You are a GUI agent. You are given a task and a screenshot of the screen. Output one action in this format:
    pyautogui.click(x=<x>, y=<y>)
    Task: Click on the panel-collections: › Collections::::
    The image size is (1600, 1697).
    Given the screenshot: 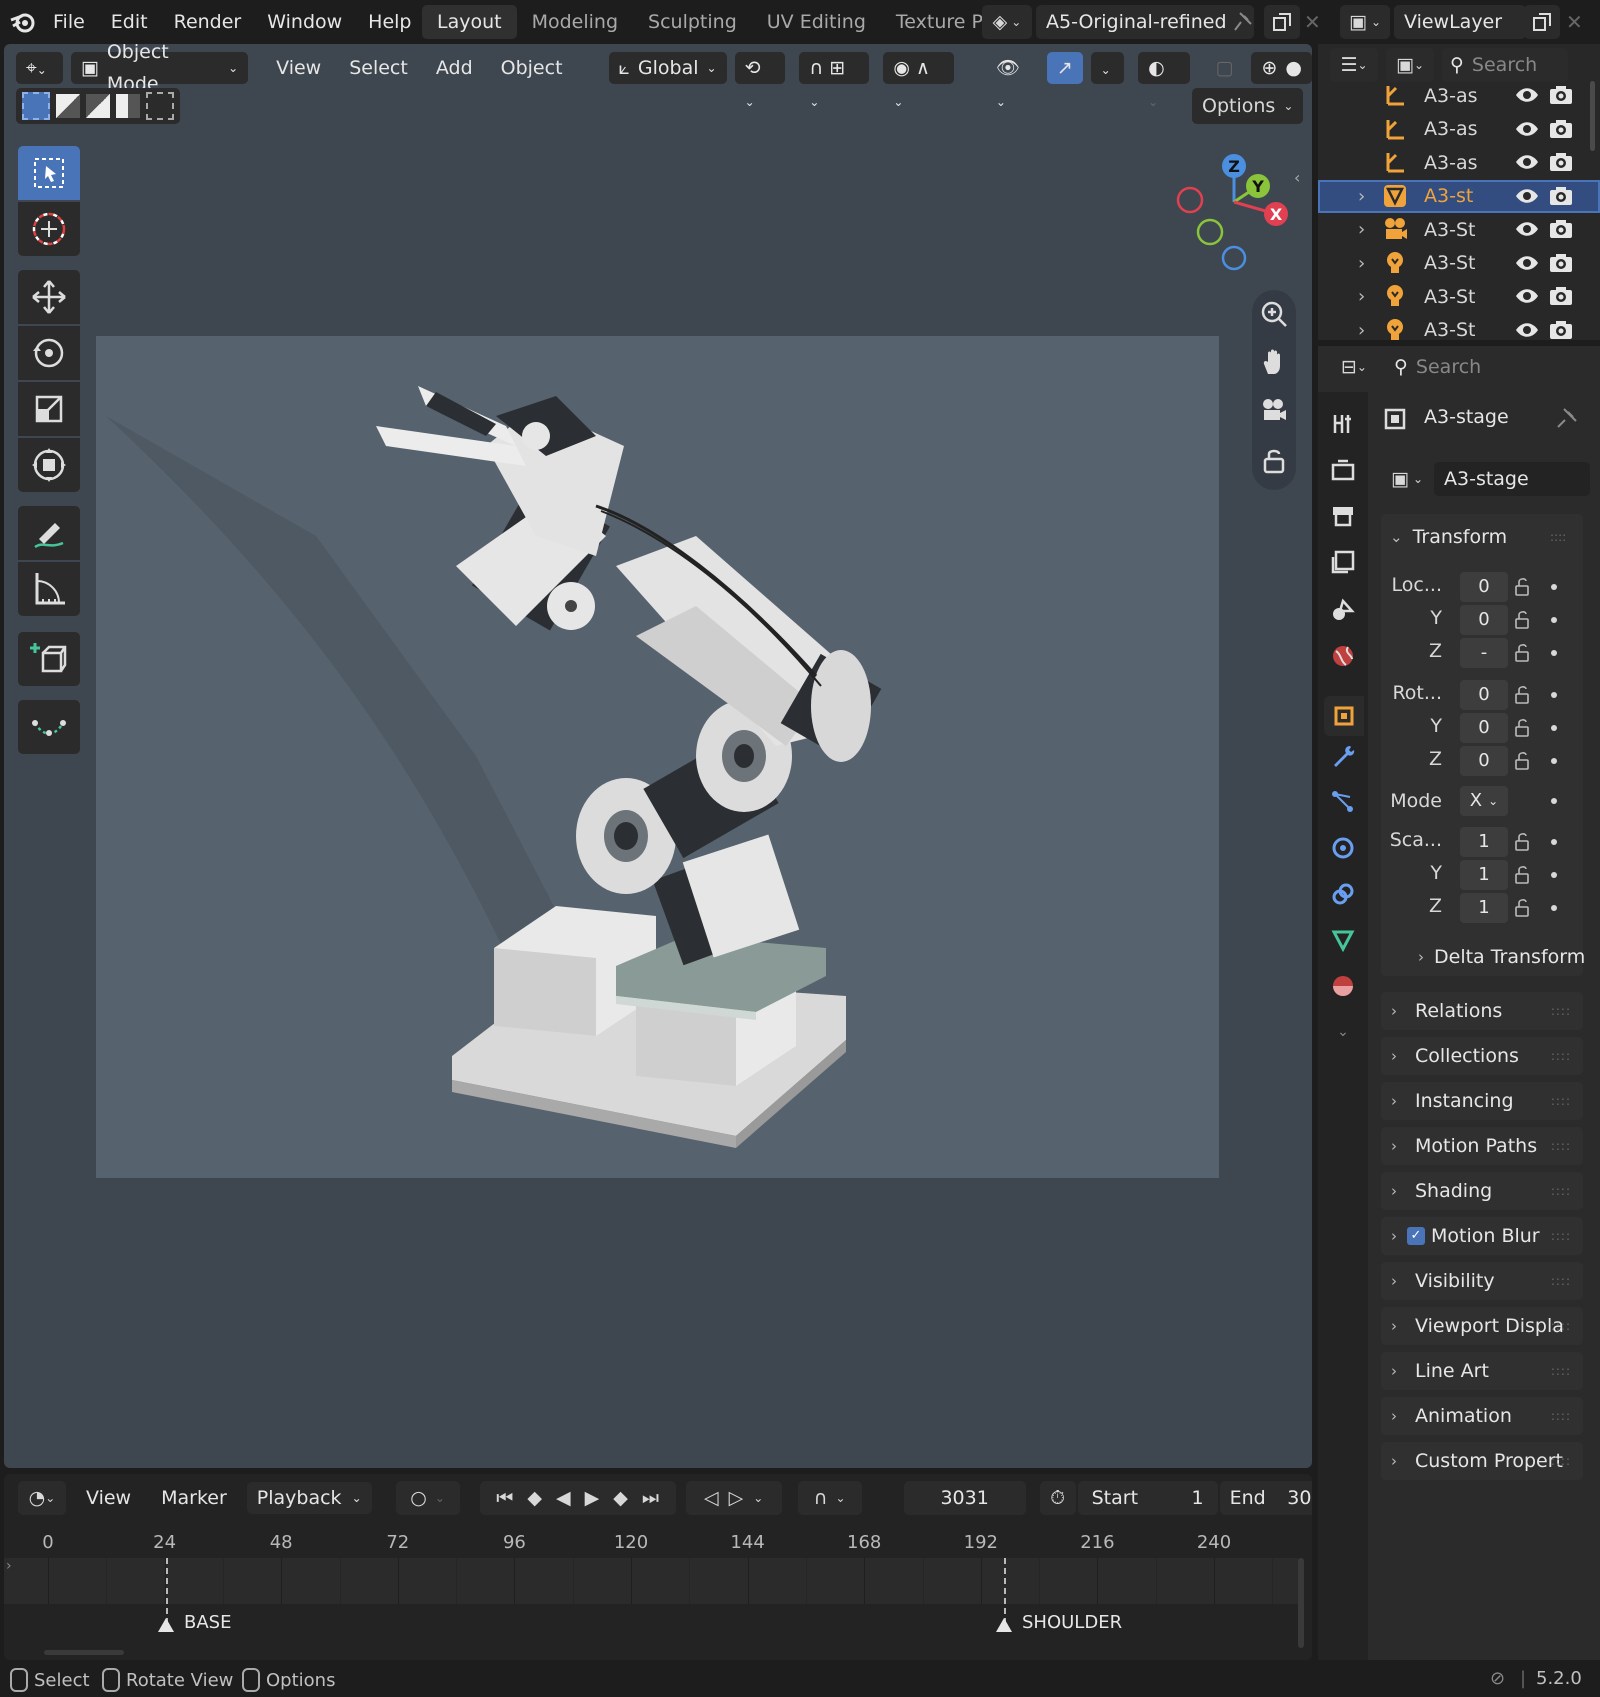 What is the action you would take?
    pyautogui.click(x=1482, y=1056)
    